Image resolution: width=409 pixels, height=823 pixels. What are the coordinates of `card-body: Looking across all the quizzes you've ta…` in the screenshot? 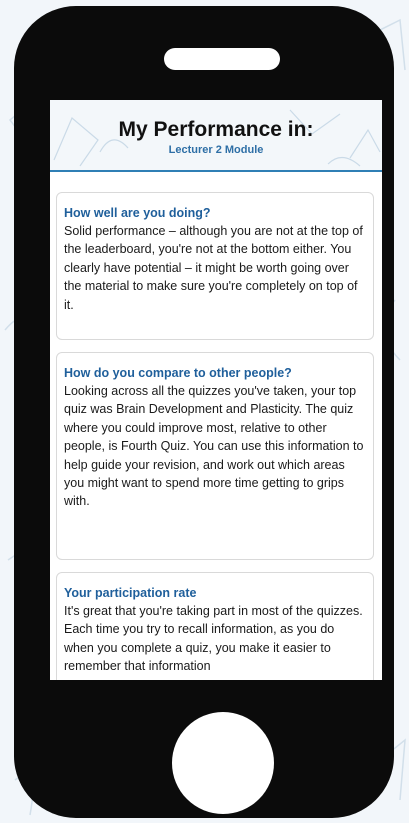 It's located at (214, 446).